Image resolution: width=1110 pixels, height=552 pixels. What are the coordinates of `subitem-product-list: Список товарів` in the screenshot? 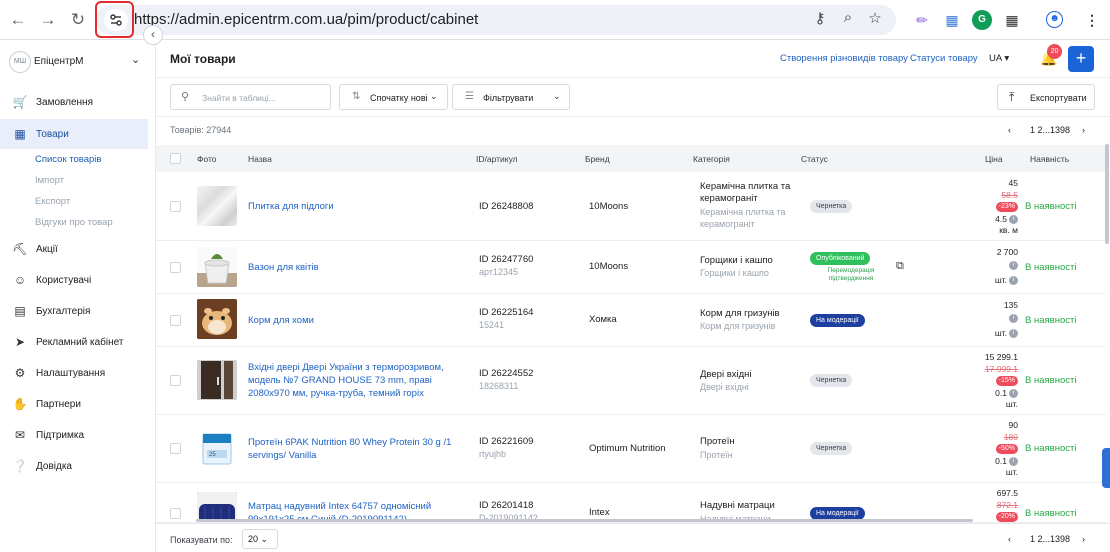 It's located at (68, 159).